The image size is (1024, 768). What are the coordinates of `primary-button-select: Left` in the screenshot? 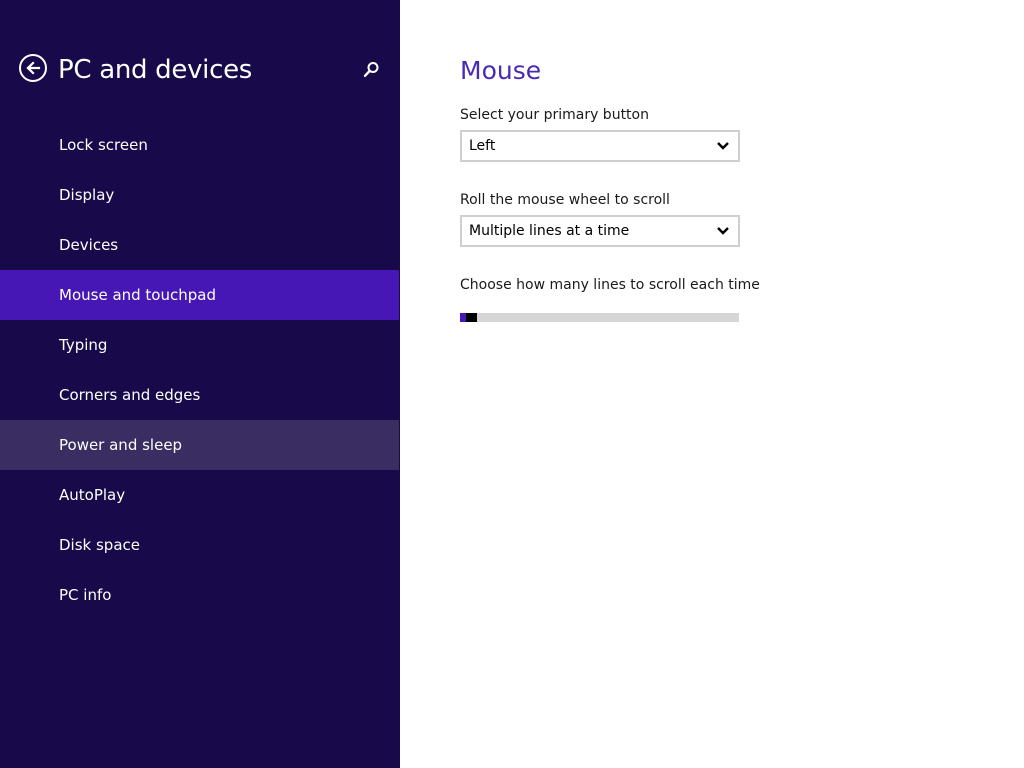 It's located at (600, 146).